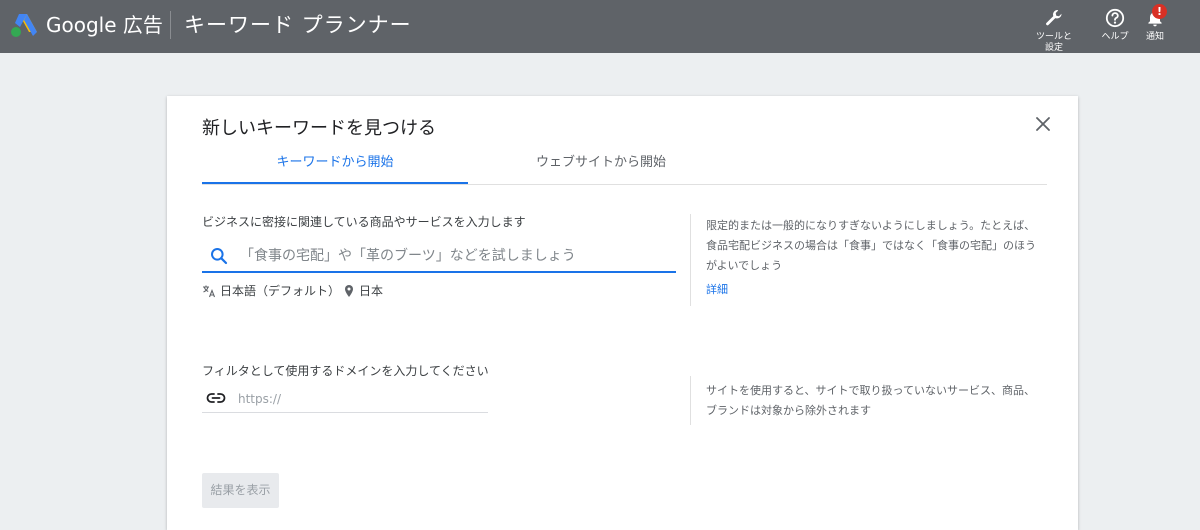  I want to click on keyword-section-label: ビジネスに密接に関連している商品やサービスを入力します, so click(364, 222).